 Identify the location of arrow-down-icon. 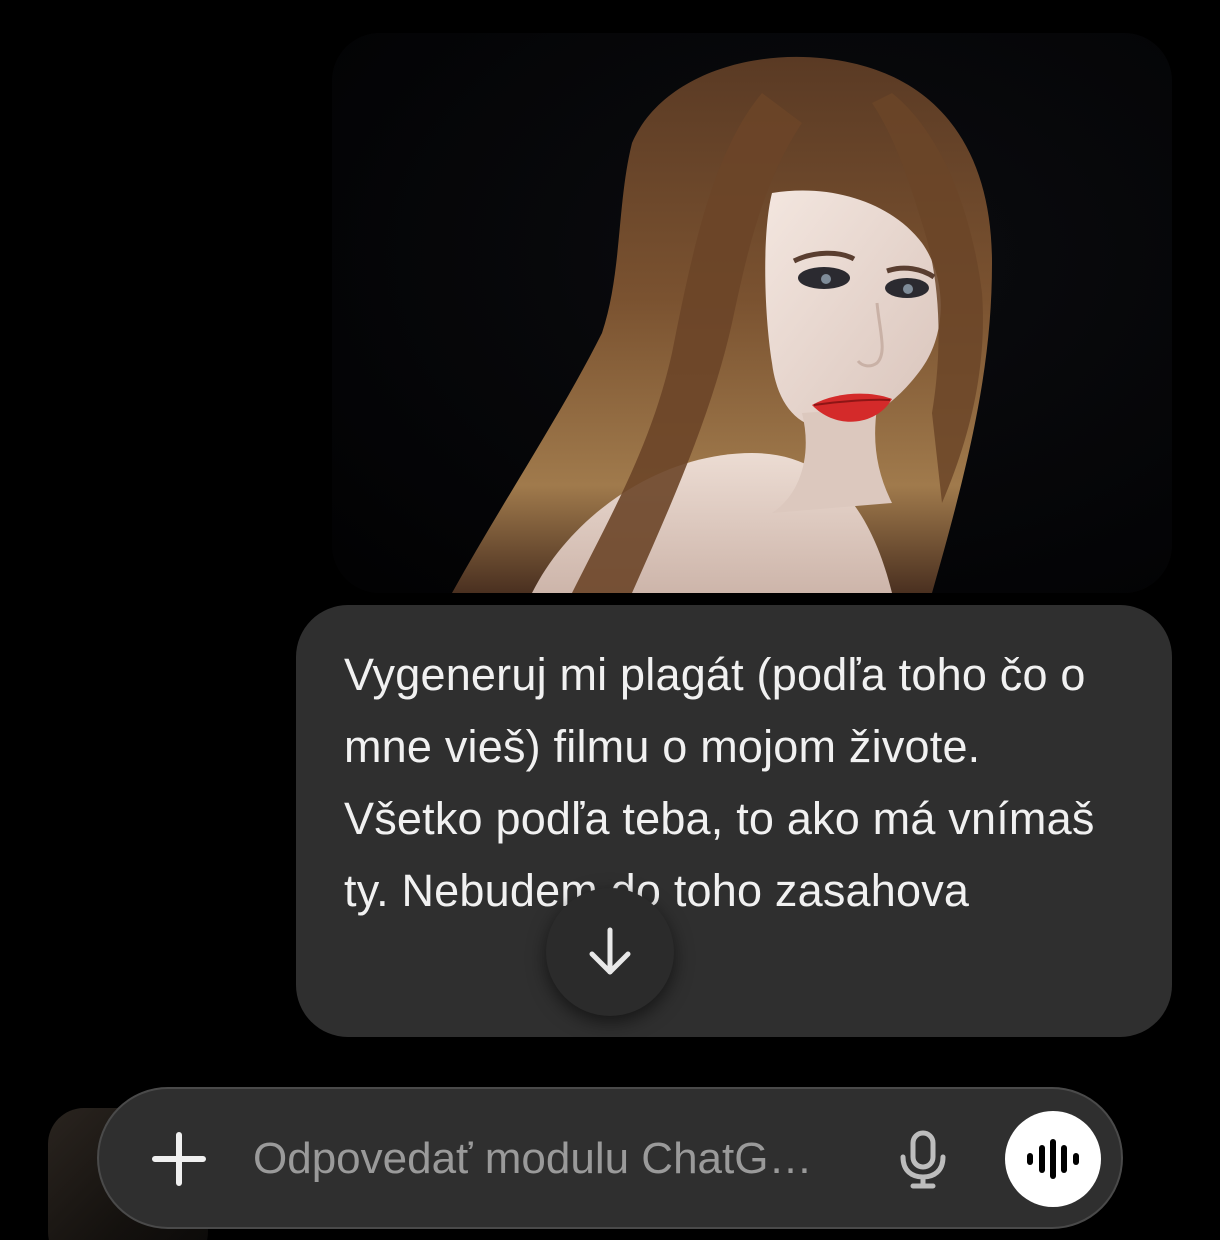
(610, 951).